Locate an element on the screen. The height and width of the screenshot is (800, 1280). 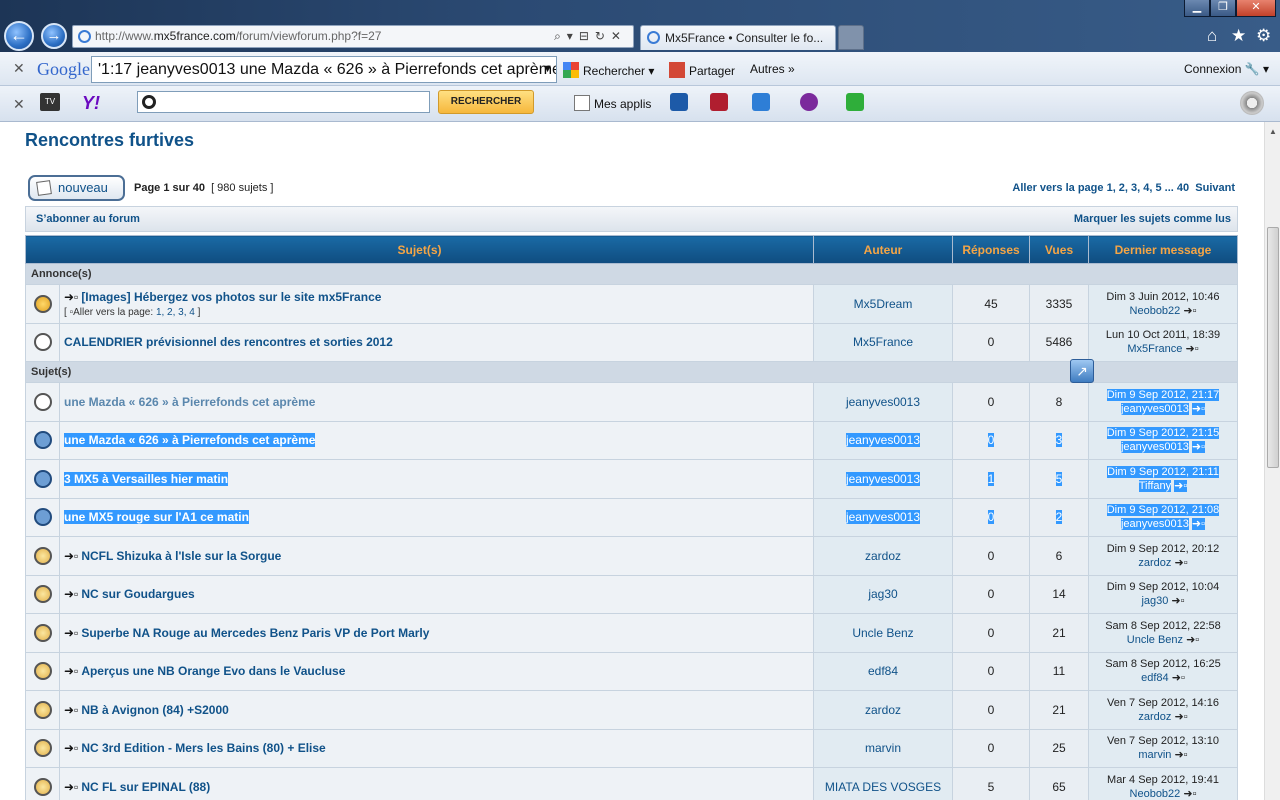
wrench-icon: 🔧 is located at coordinates (1252, 69).